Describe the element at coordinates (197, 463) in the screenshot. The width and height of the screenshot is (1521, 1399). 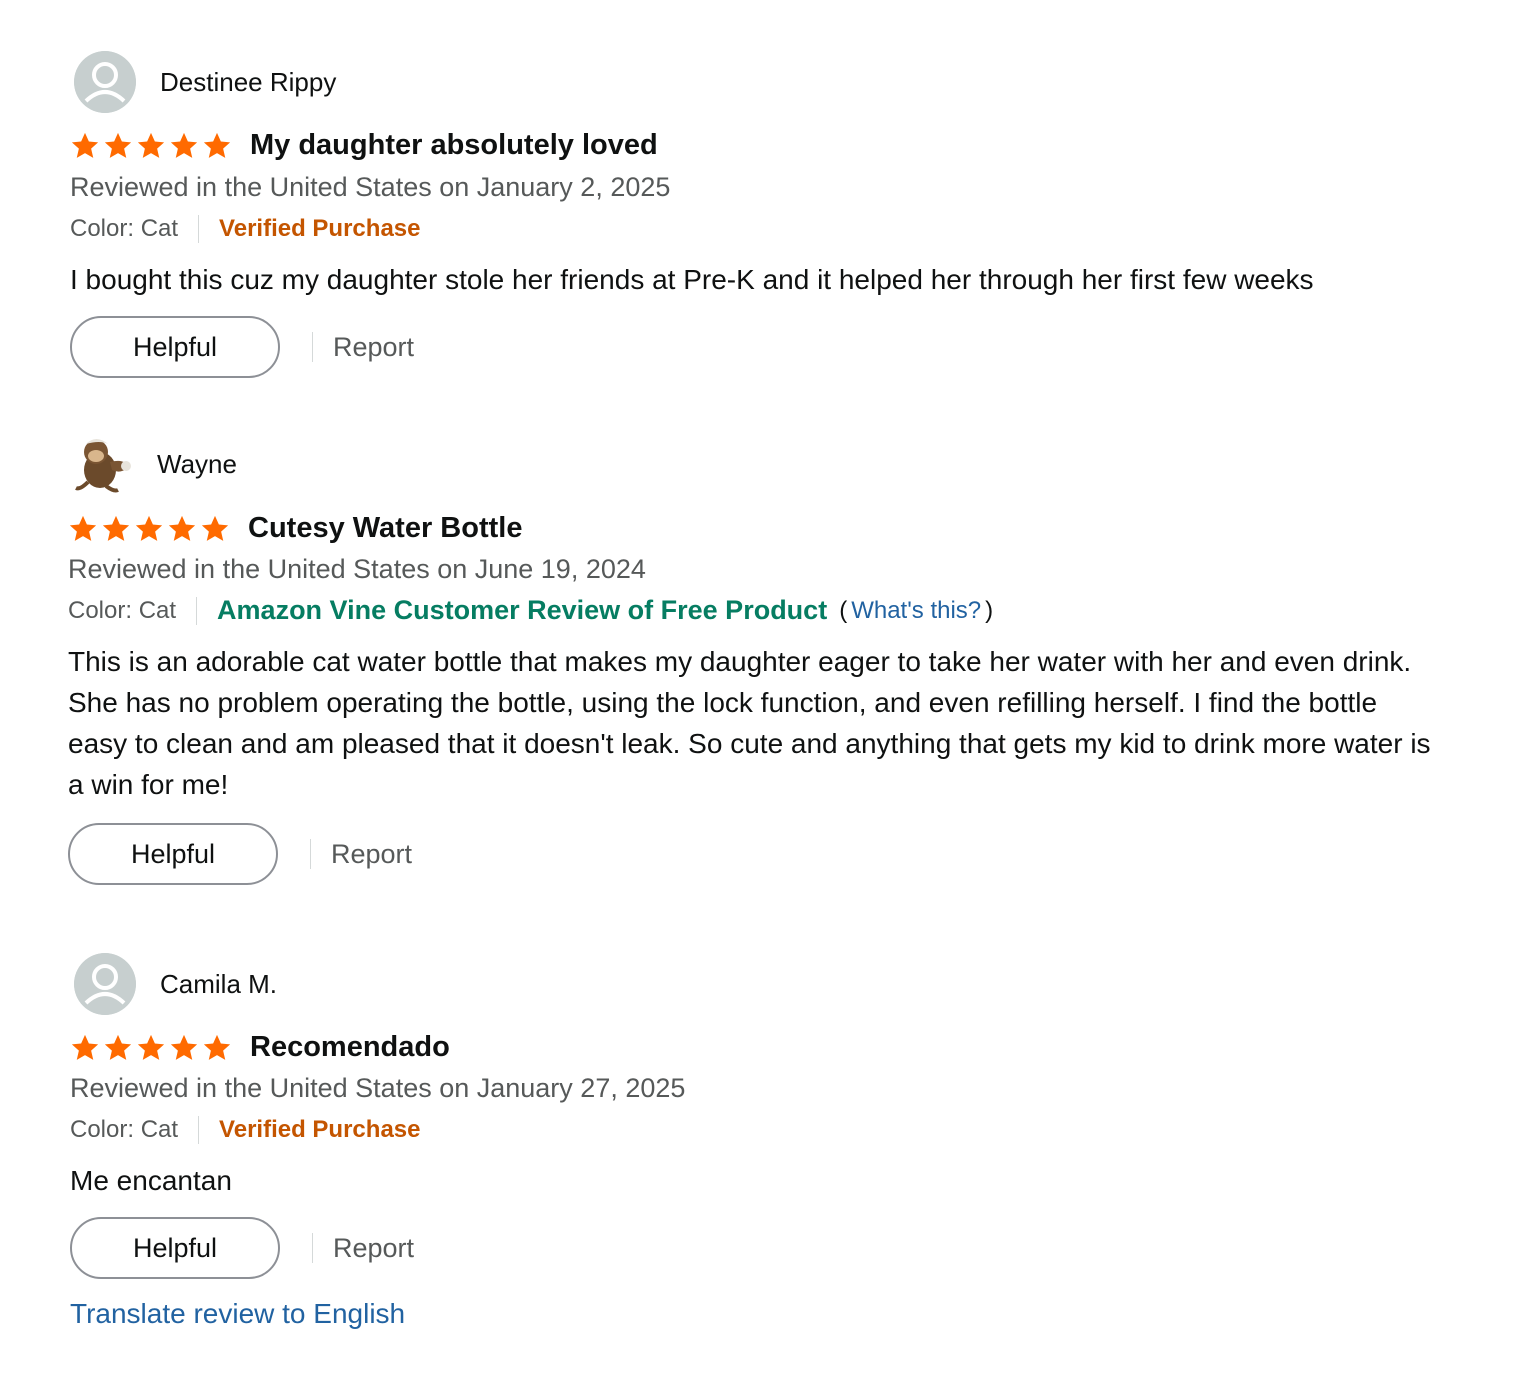
I see `reviewer-name: Wayne` at that location.